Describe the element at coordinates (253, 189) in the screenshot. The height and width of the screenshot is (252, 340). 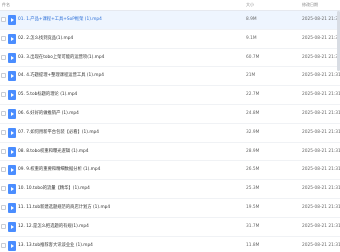
I see `file-size: 25.3M` at that location.